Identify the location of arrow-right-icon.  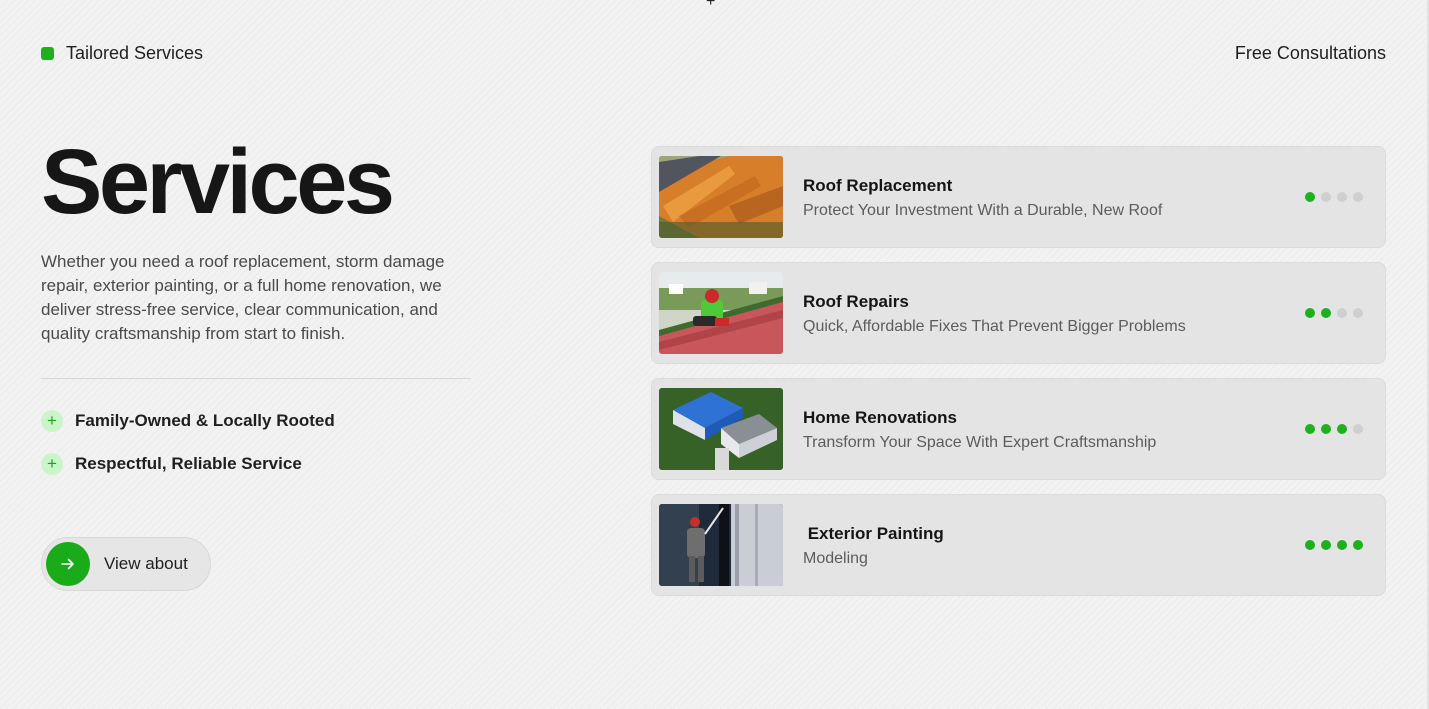
(68, 564).